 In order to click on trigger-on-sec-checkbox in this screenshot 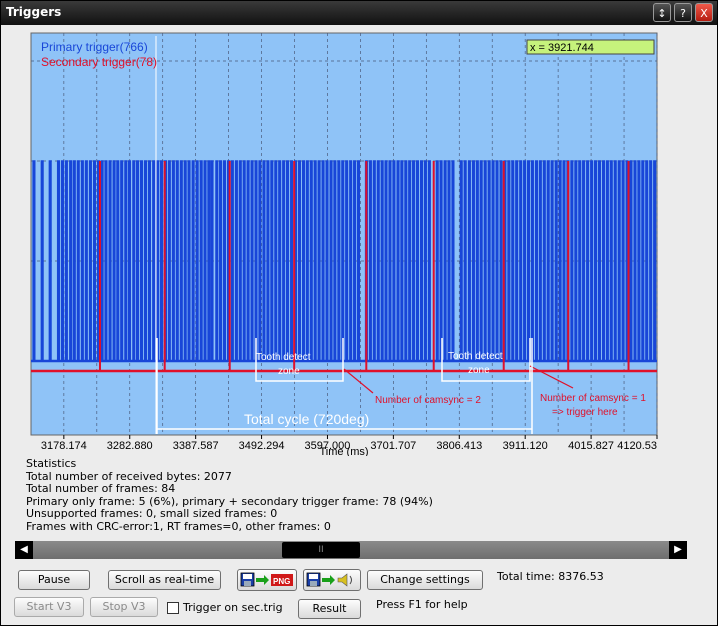, I will do `click(173, 608)`.